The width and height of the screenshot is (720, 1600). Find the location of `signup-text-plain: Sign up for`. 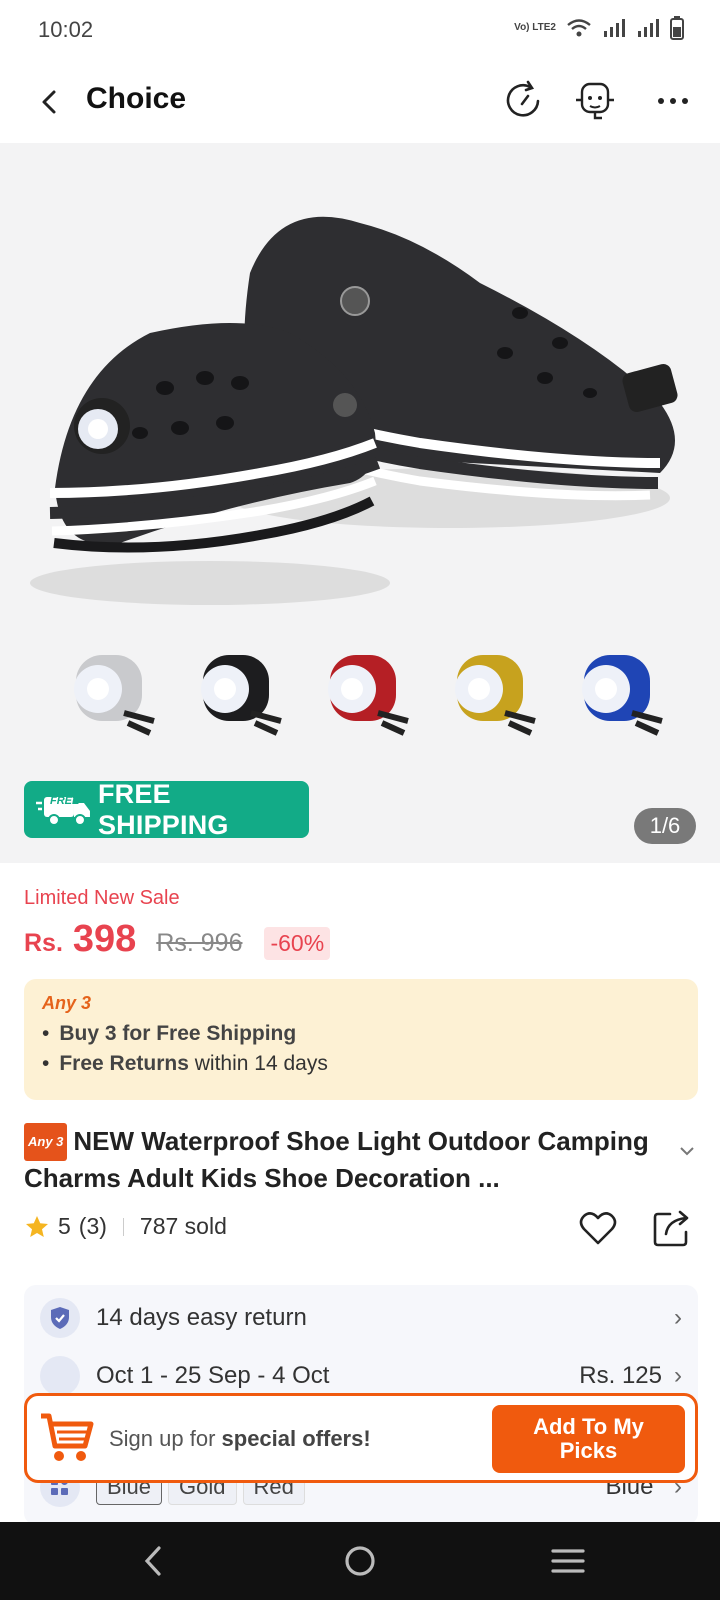

signup-text-plain: Sign up for is located at coordinates (165, 1438).